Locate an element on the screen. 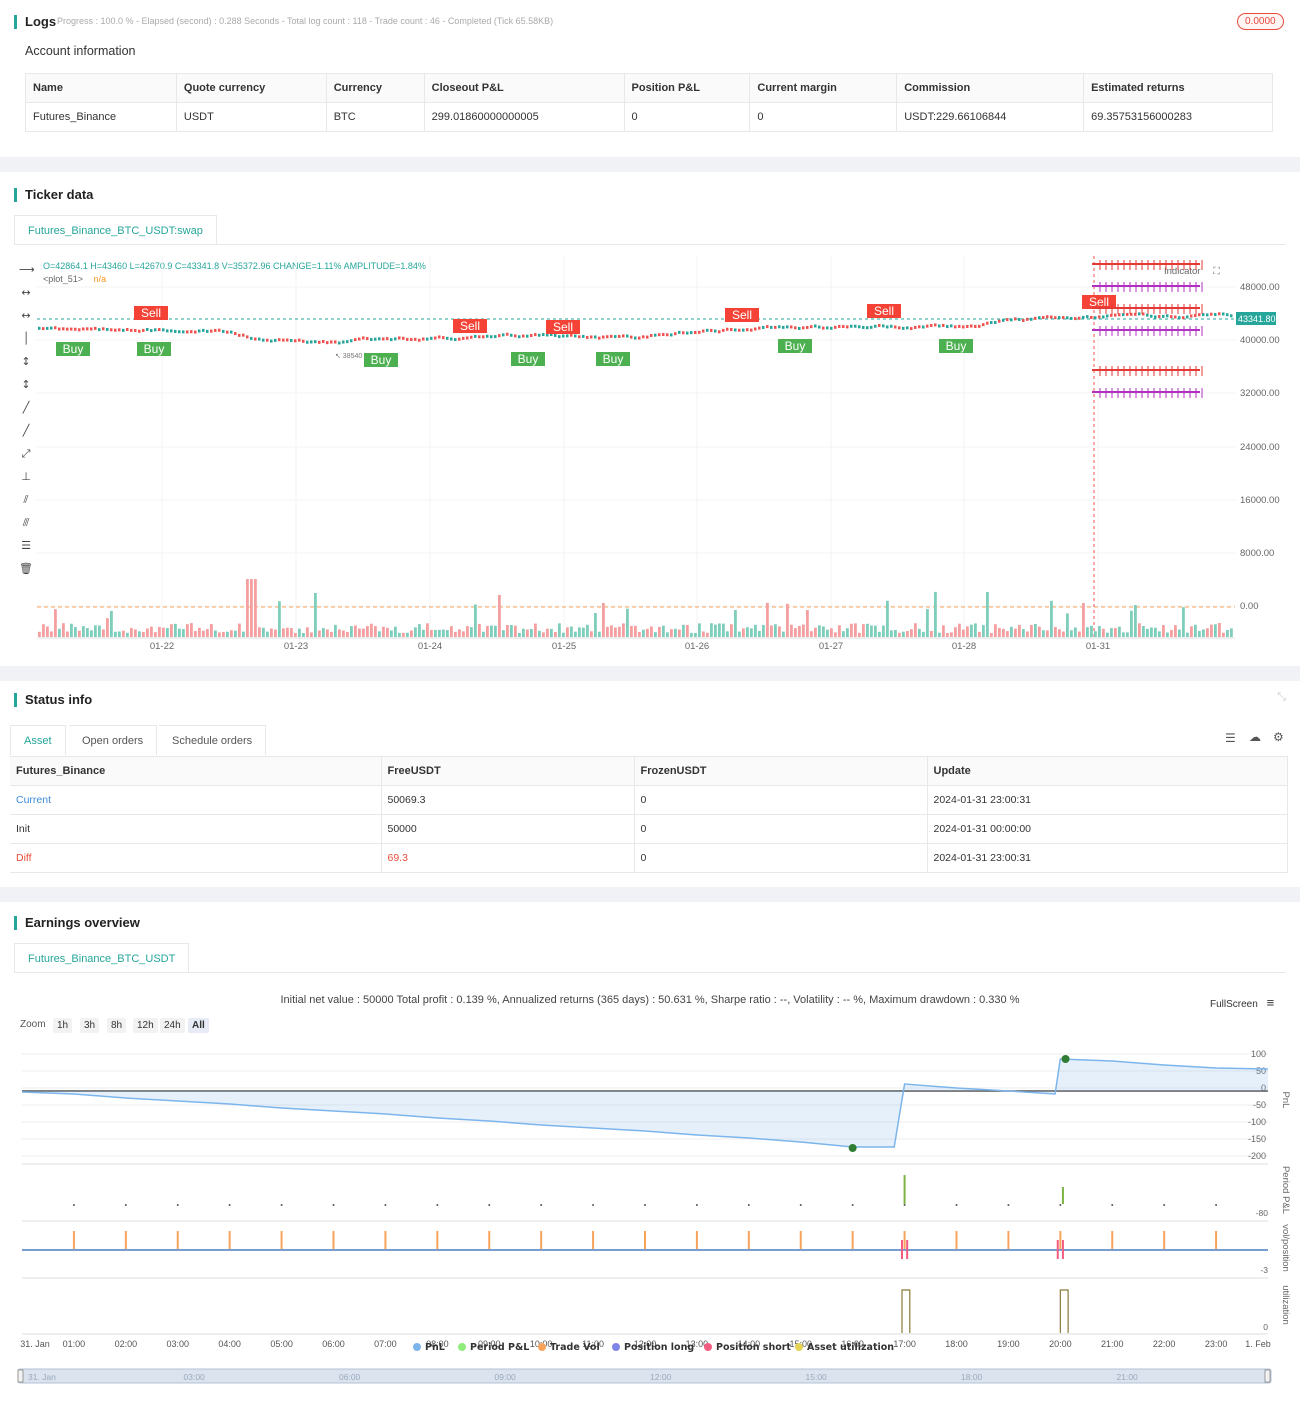 Image resolution: width=1300 pixels, height=1405 pixels. trend-line-tool-icon: ╱ is located at coordinates (26, 408).